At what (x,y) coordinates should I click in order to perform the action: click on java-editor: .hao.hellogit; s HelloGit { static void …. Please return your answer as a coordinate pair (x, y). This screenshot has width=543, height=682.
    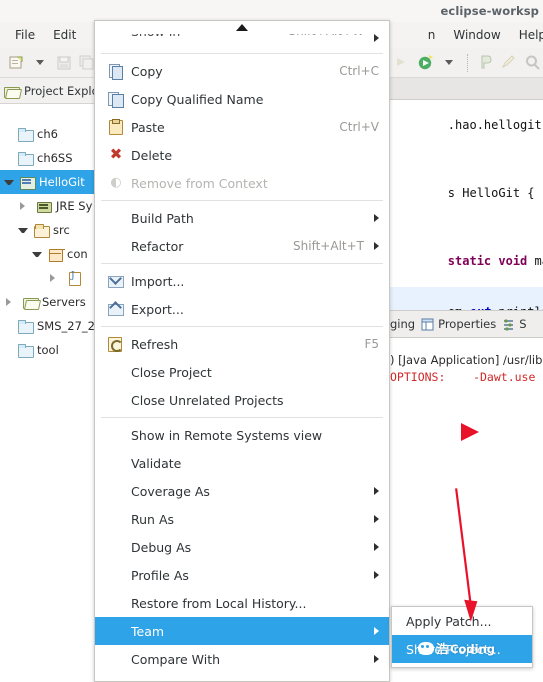
    Looking at the image, I should click on (465, 205).